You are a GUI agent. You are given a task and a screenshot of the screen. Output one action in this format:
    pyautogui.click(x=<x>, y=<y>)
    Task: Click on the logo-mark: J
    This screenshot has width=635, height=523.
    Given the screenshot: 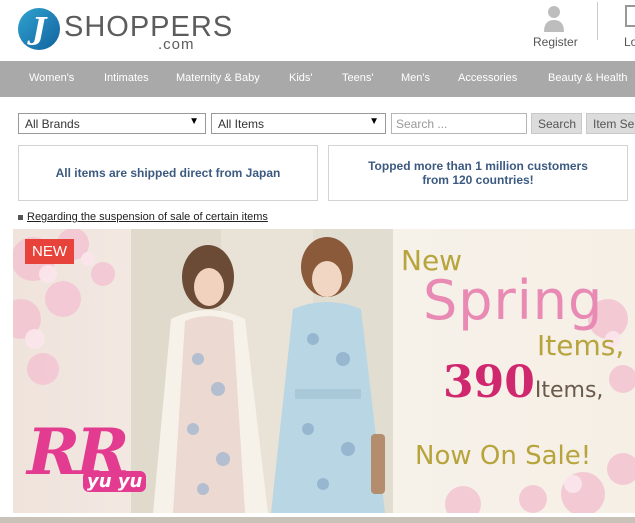 What is the action you would take?
    pyautogui.click(x=39, y=29)
    